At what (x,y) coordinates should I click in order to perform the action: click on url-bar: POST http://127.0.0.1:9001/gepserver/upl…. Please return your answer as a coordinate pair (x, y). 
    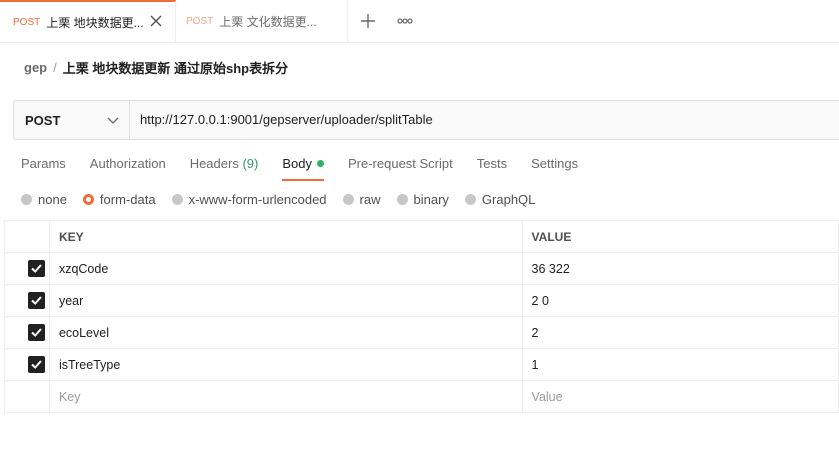
    Looking at the image, I should click on (426, 120).